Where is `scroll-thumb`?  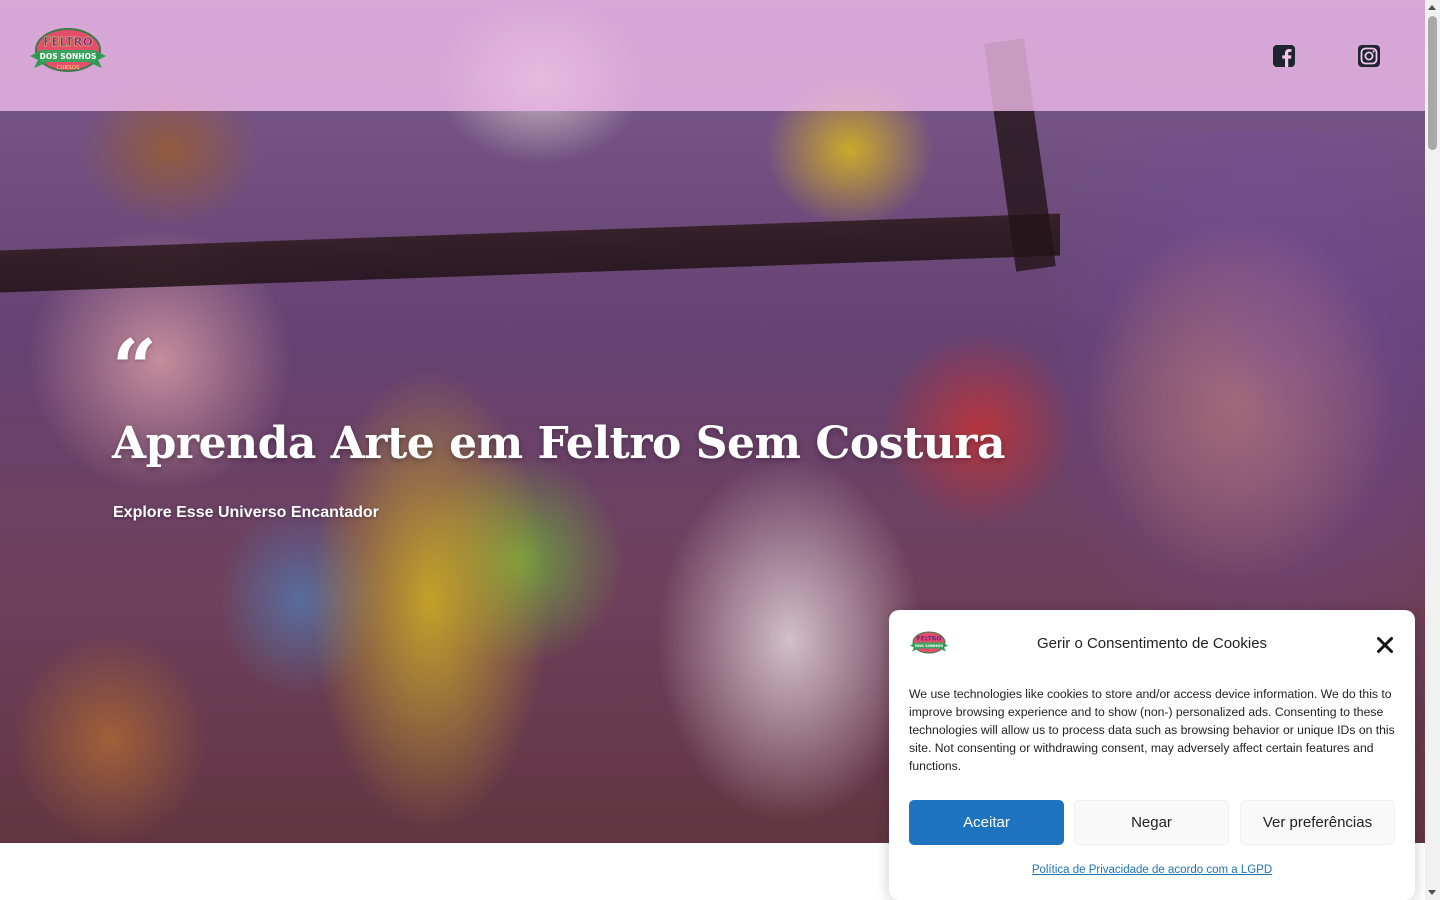 scroll-thumb is located at coordinates (1432, 83).